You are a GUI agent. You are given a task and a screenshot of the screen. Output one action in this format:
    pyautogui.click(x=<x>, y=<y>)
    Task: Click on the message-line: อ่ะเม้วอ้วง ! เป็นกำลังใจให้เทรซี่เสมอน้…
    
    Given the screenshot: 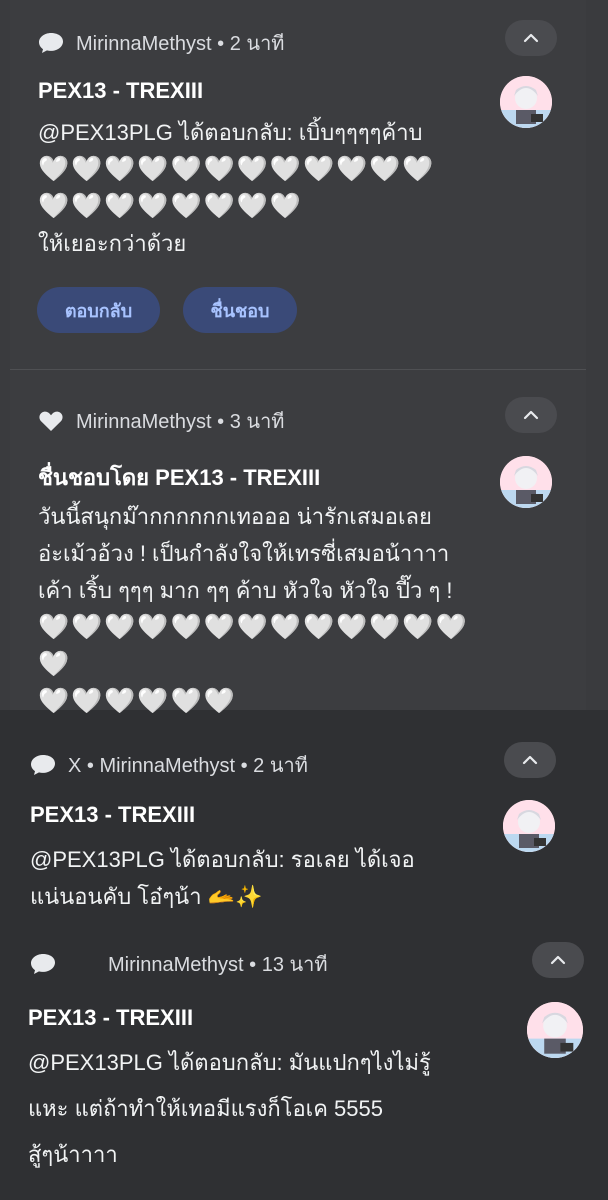 What is the action you would take?
    pyautogui.click(x=244, y=553)
    